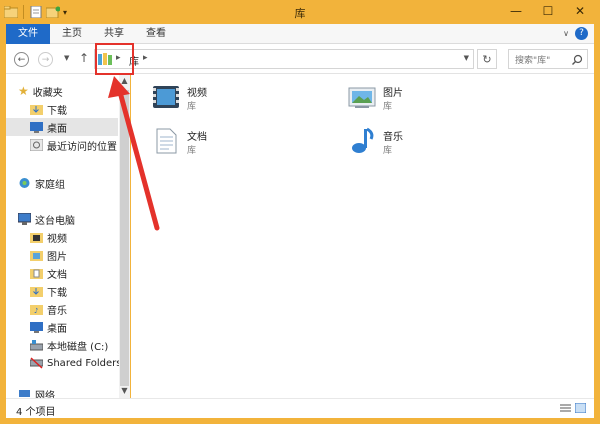 This screenshot has width=600, height=424. Describe the element at coordinates (57, 239) in the screenshot. I see `sidebar-item-label: 视频` at that location.